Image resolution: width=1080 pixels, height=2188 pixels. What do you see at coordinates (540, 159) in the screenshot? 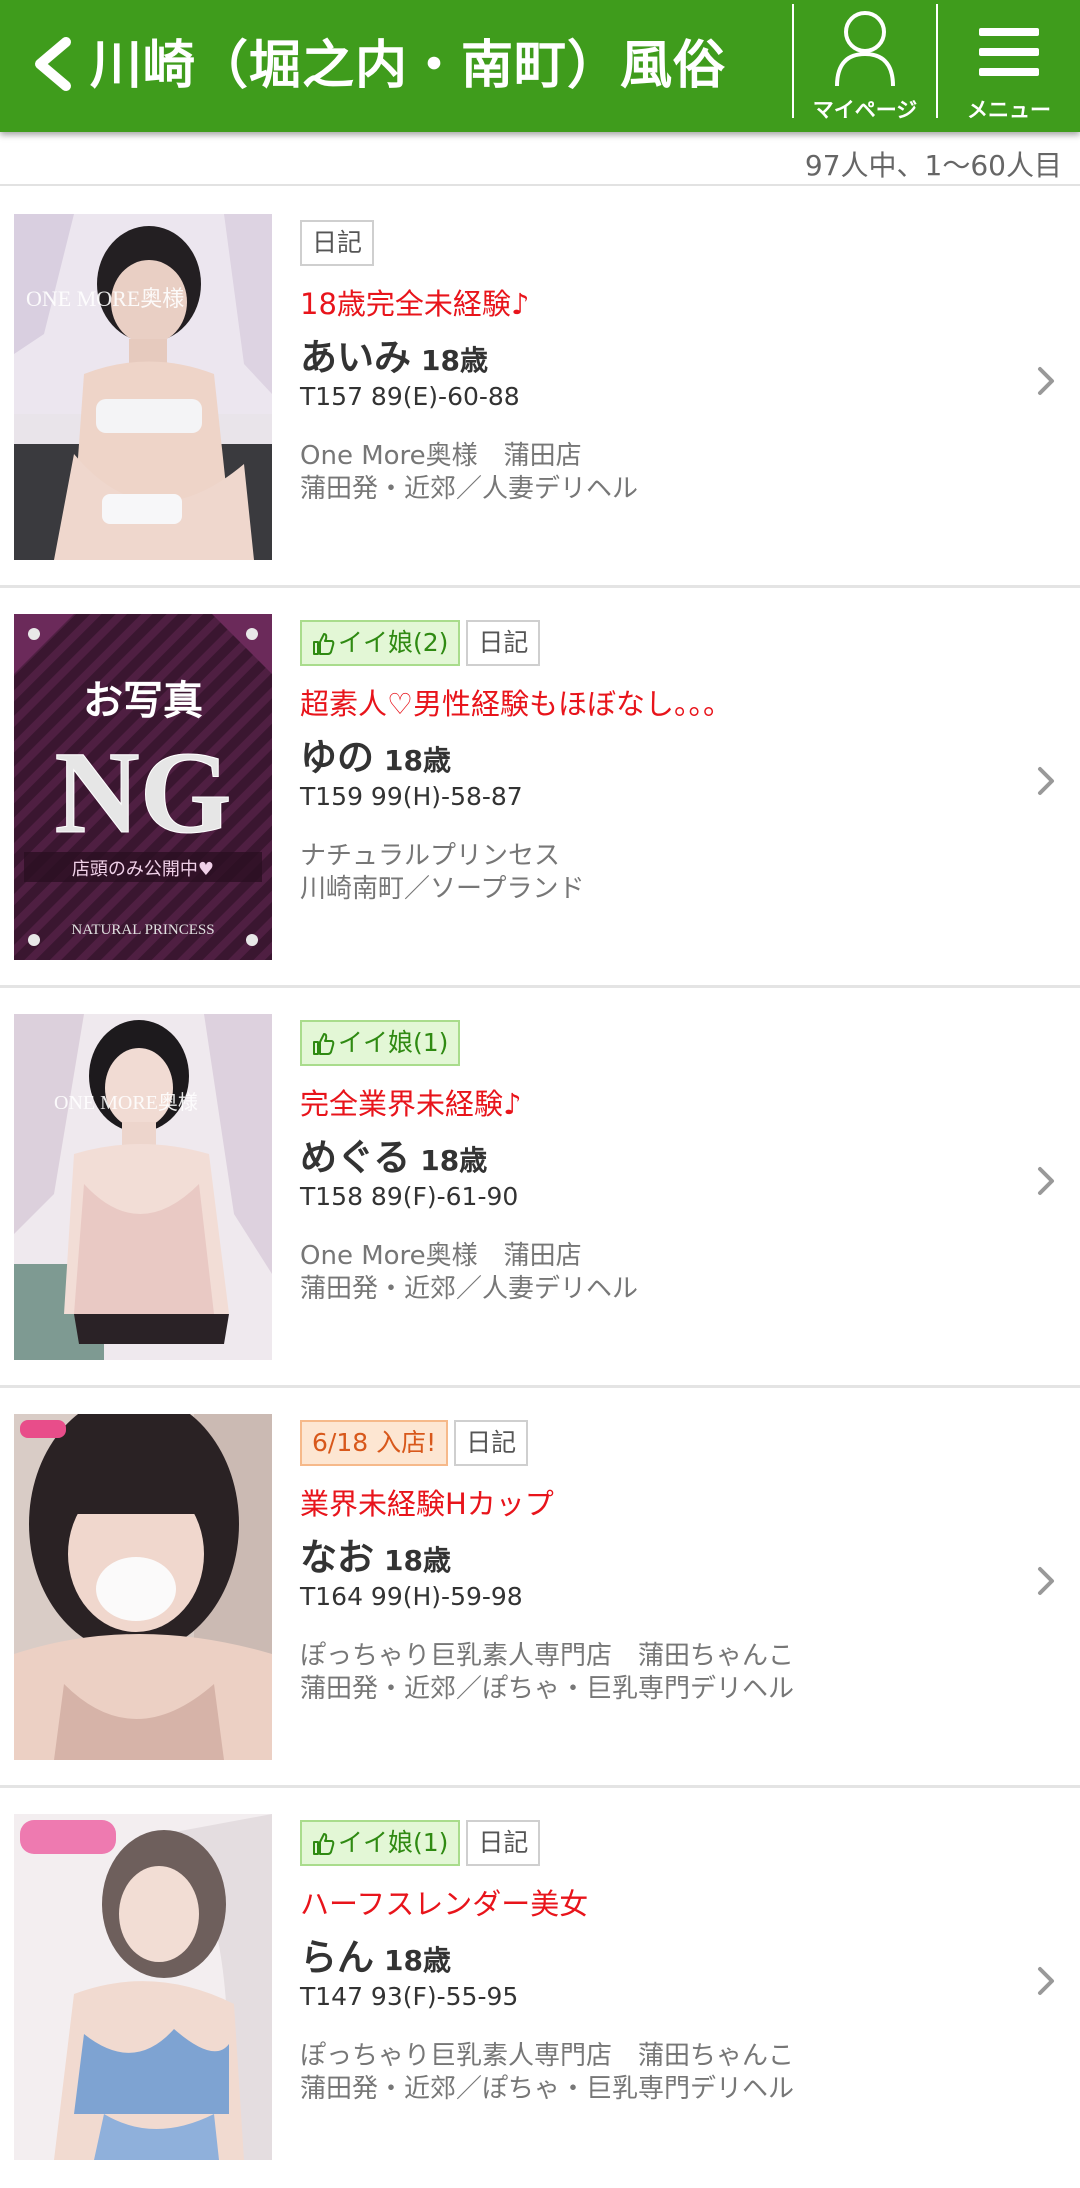
I see `result-count-bar: 97人中、1〜60人目` at bounding box center [540, 159].